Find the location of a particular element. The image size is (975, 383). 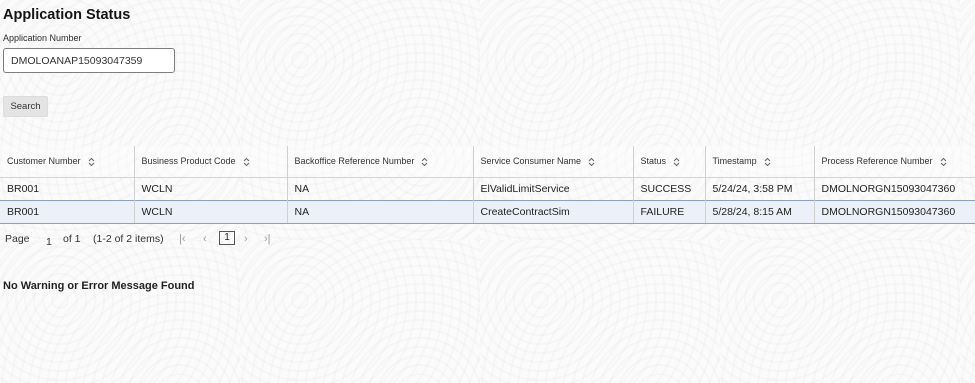

column-header-label: Customer Number is located at coordinates (44, 161).